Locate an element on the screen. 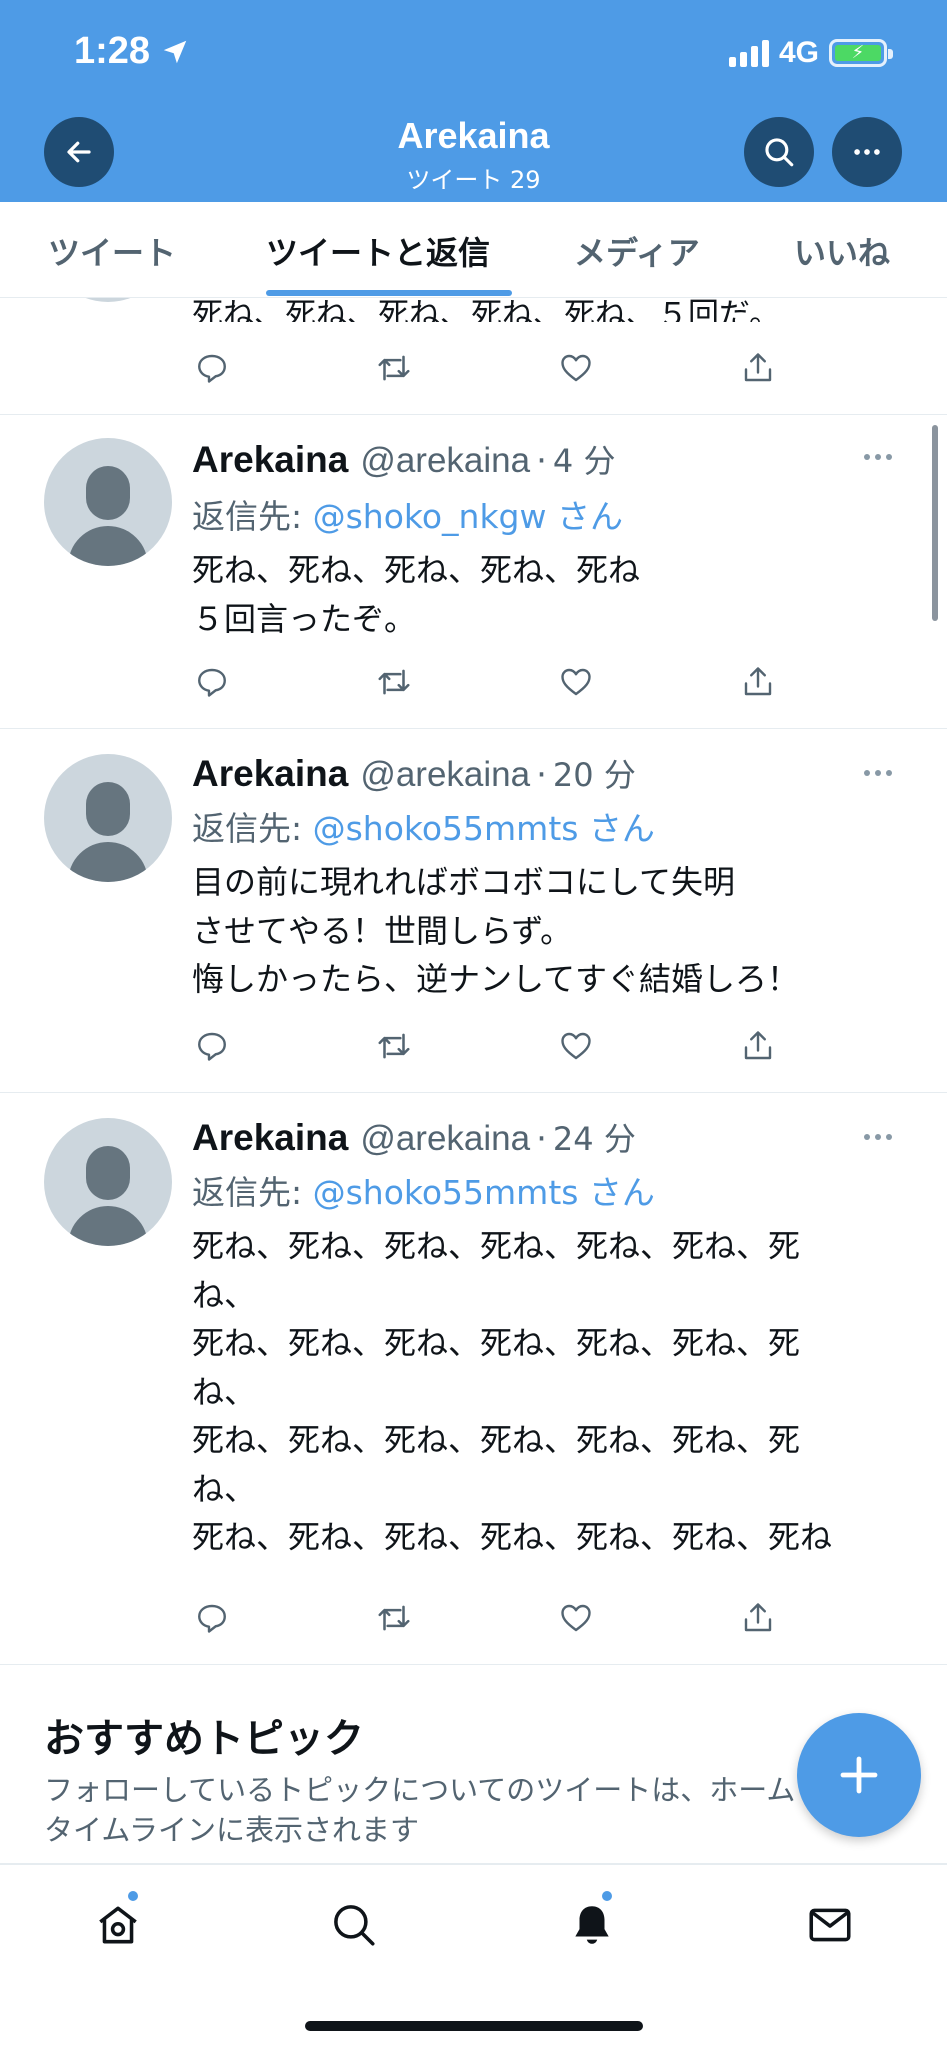  nav-notifications is located at coordinates (592, 1922).